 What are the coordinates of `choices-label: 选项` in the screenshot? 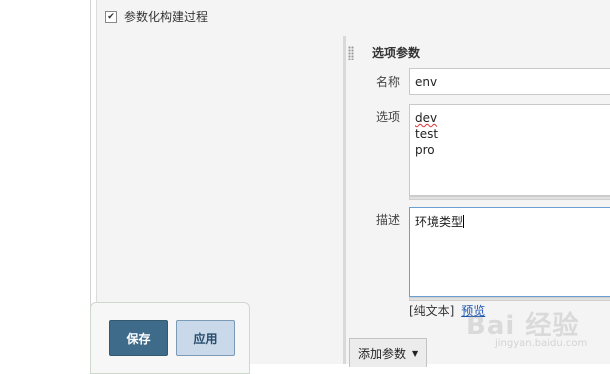 It's located at (388, 117).